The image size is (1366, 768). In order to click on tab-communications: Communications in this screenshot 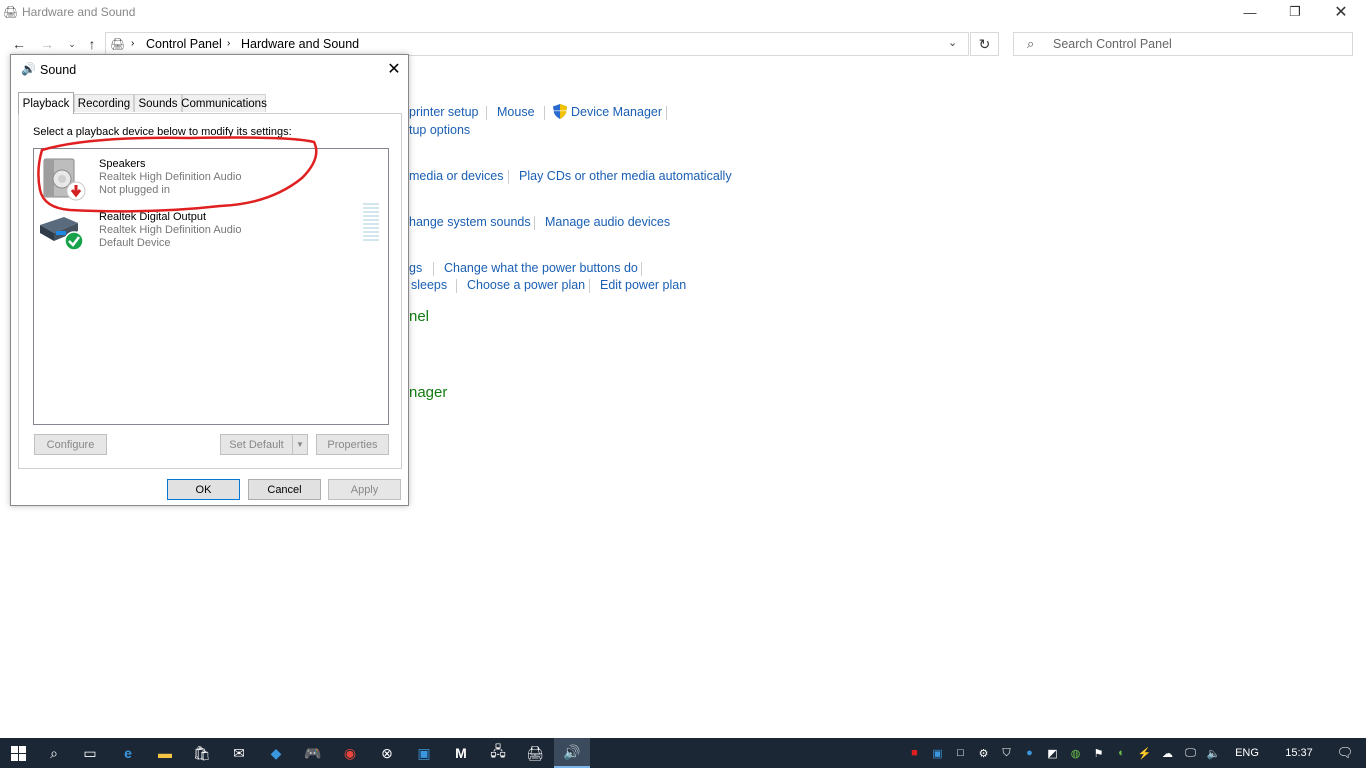, I will do `click(224, 103)`.